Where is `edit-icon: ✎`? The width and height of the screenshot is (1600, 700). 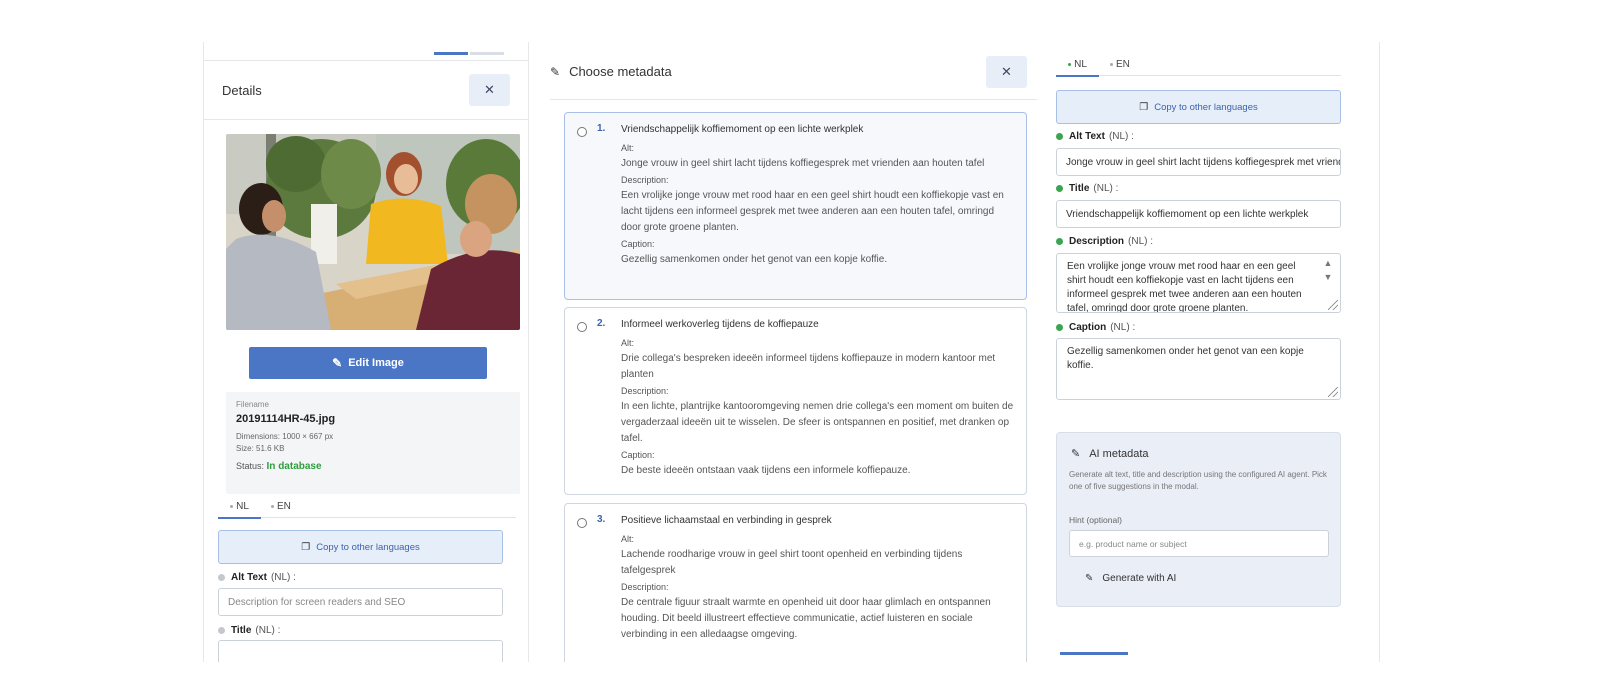 edit-icon: ✎ is located at coordinates (337, 363).